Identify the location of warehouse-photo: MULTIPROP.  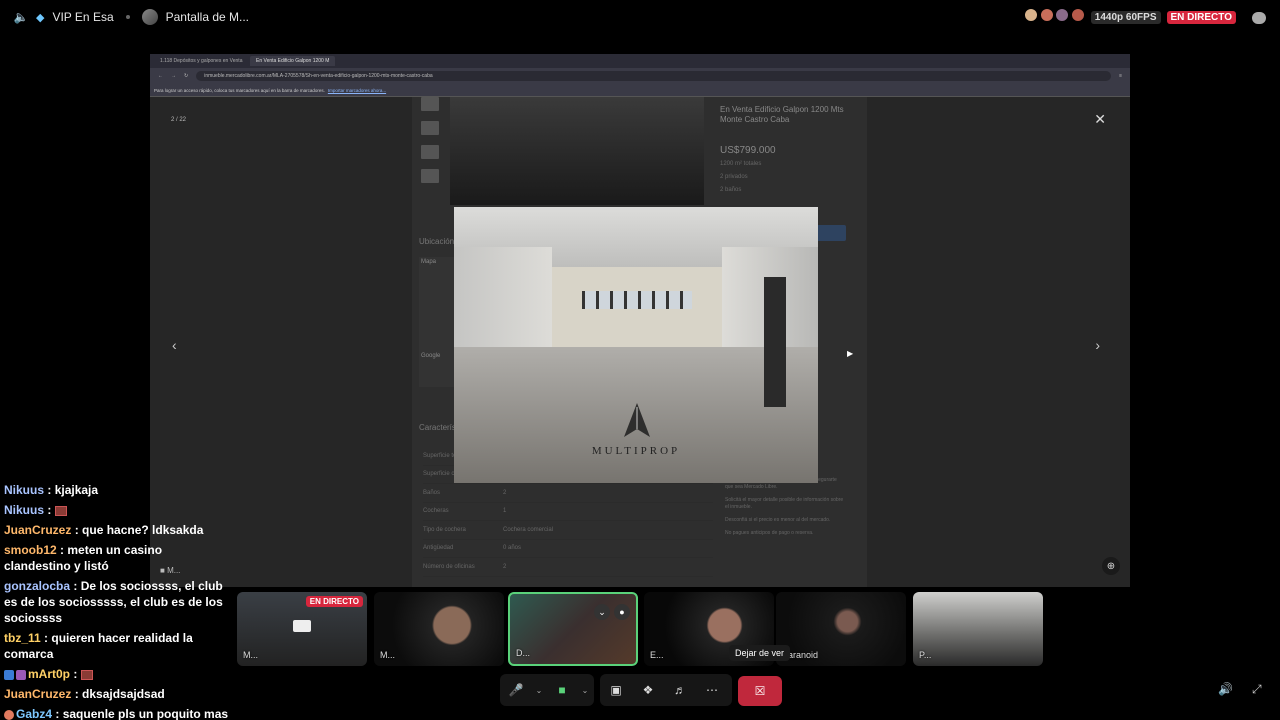
(636, 345).